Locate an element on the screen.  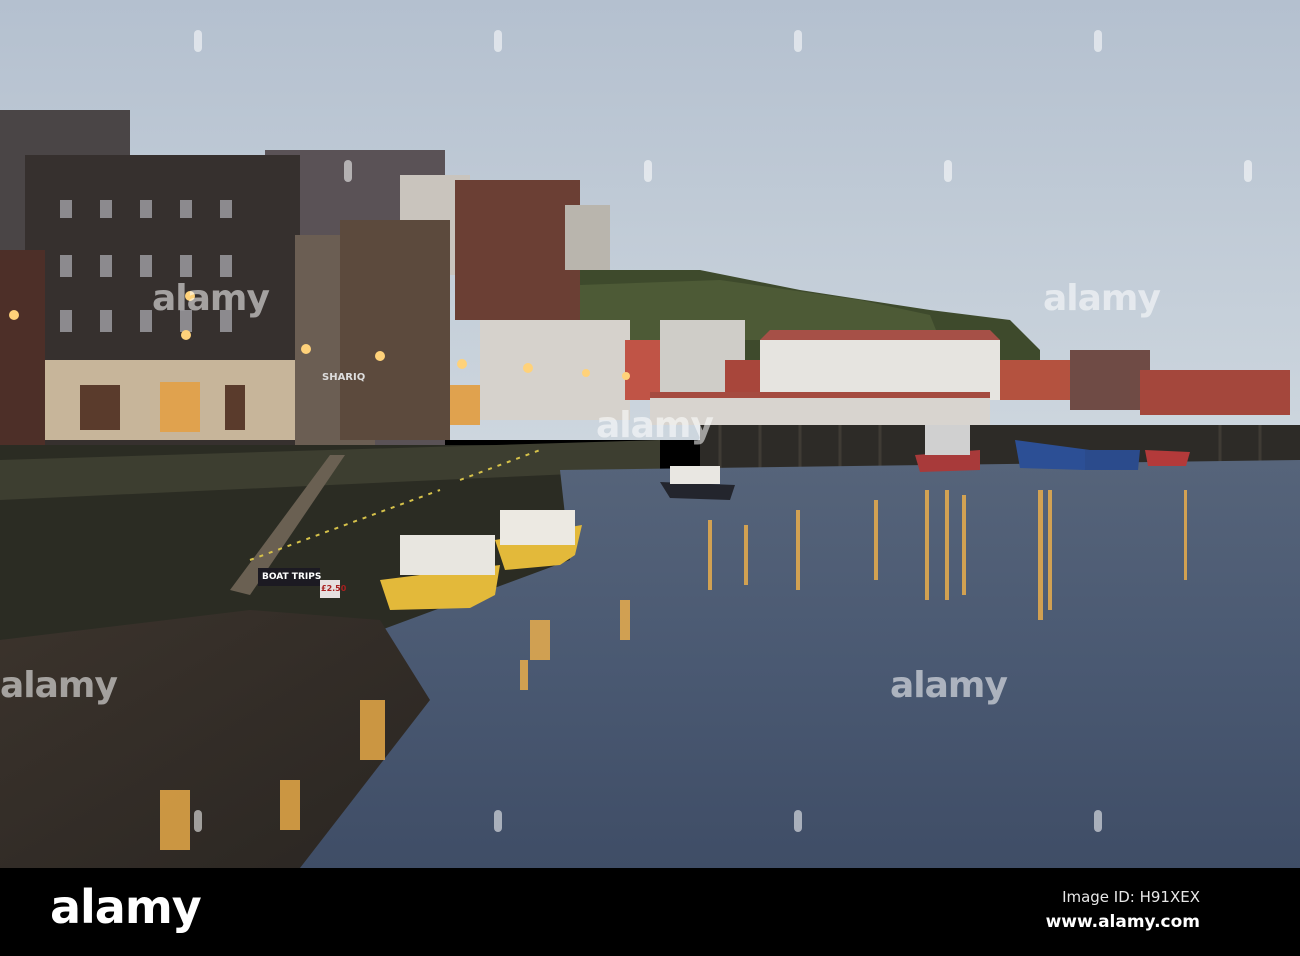
website-link: www.alamy.com is located at coordinates (1123, 922).